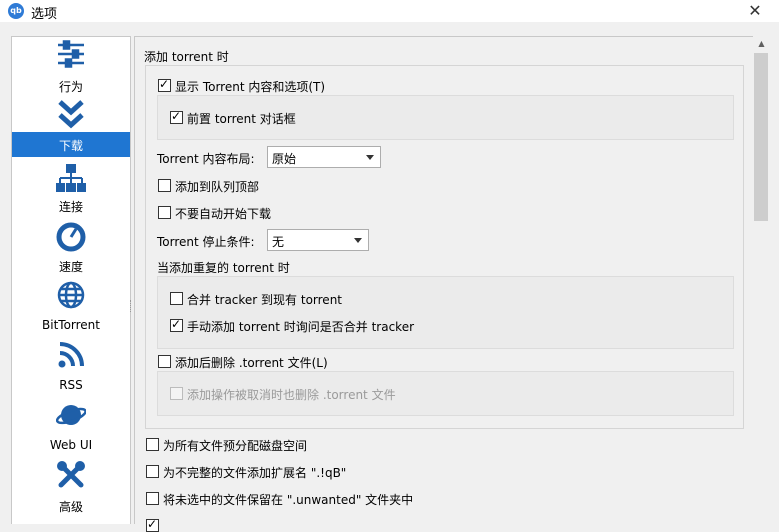 The height and width of the screenshot is (532, 779). Describe the element at coordinates (131, 306) in the screenshot. I see `splitter-handle` at that location.